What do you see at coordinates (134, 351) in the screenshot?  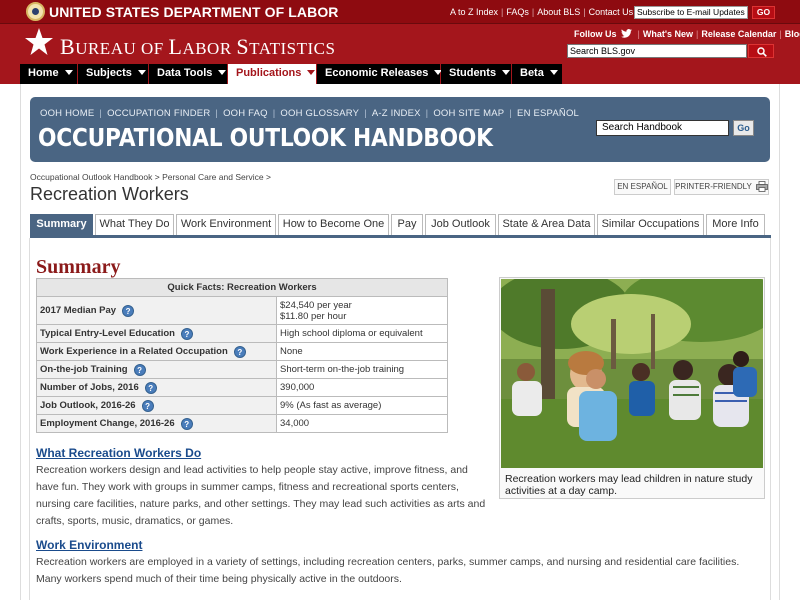 I see `fact-label: Work Experience in a Related Occupation` at bounding box center [134, 351].